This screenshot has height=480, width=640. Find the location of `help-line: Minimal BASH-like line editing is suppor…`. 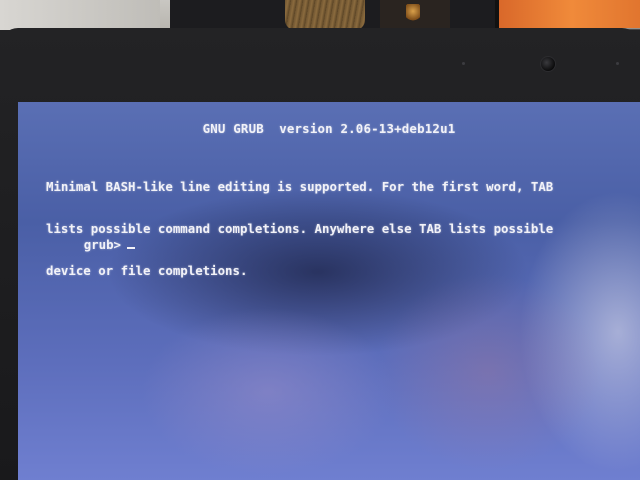

help-line: Minimal BASH-like line editing is suppor… is located at coordinates (300, 186).